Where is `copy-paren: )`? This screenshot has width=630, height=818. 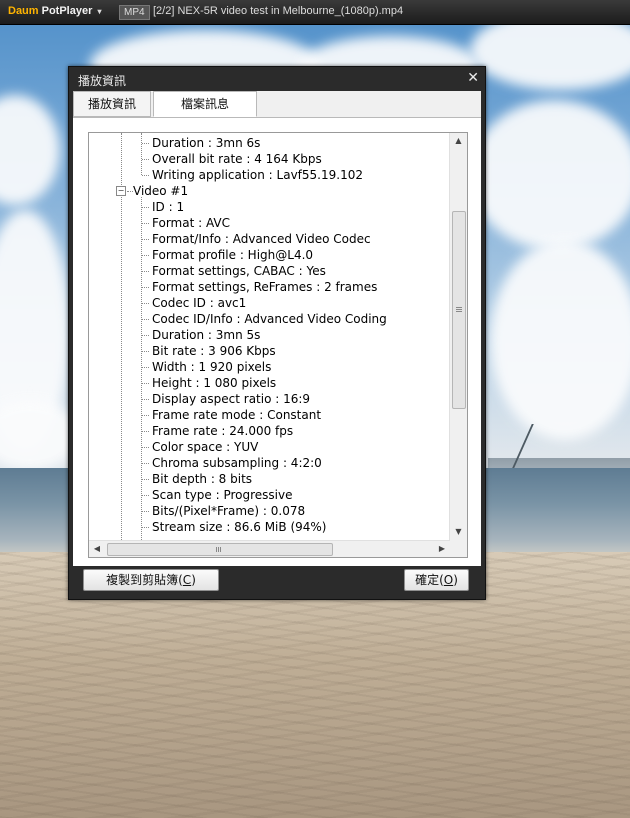
copy-paren: ) is located at coordinates (193, 580).